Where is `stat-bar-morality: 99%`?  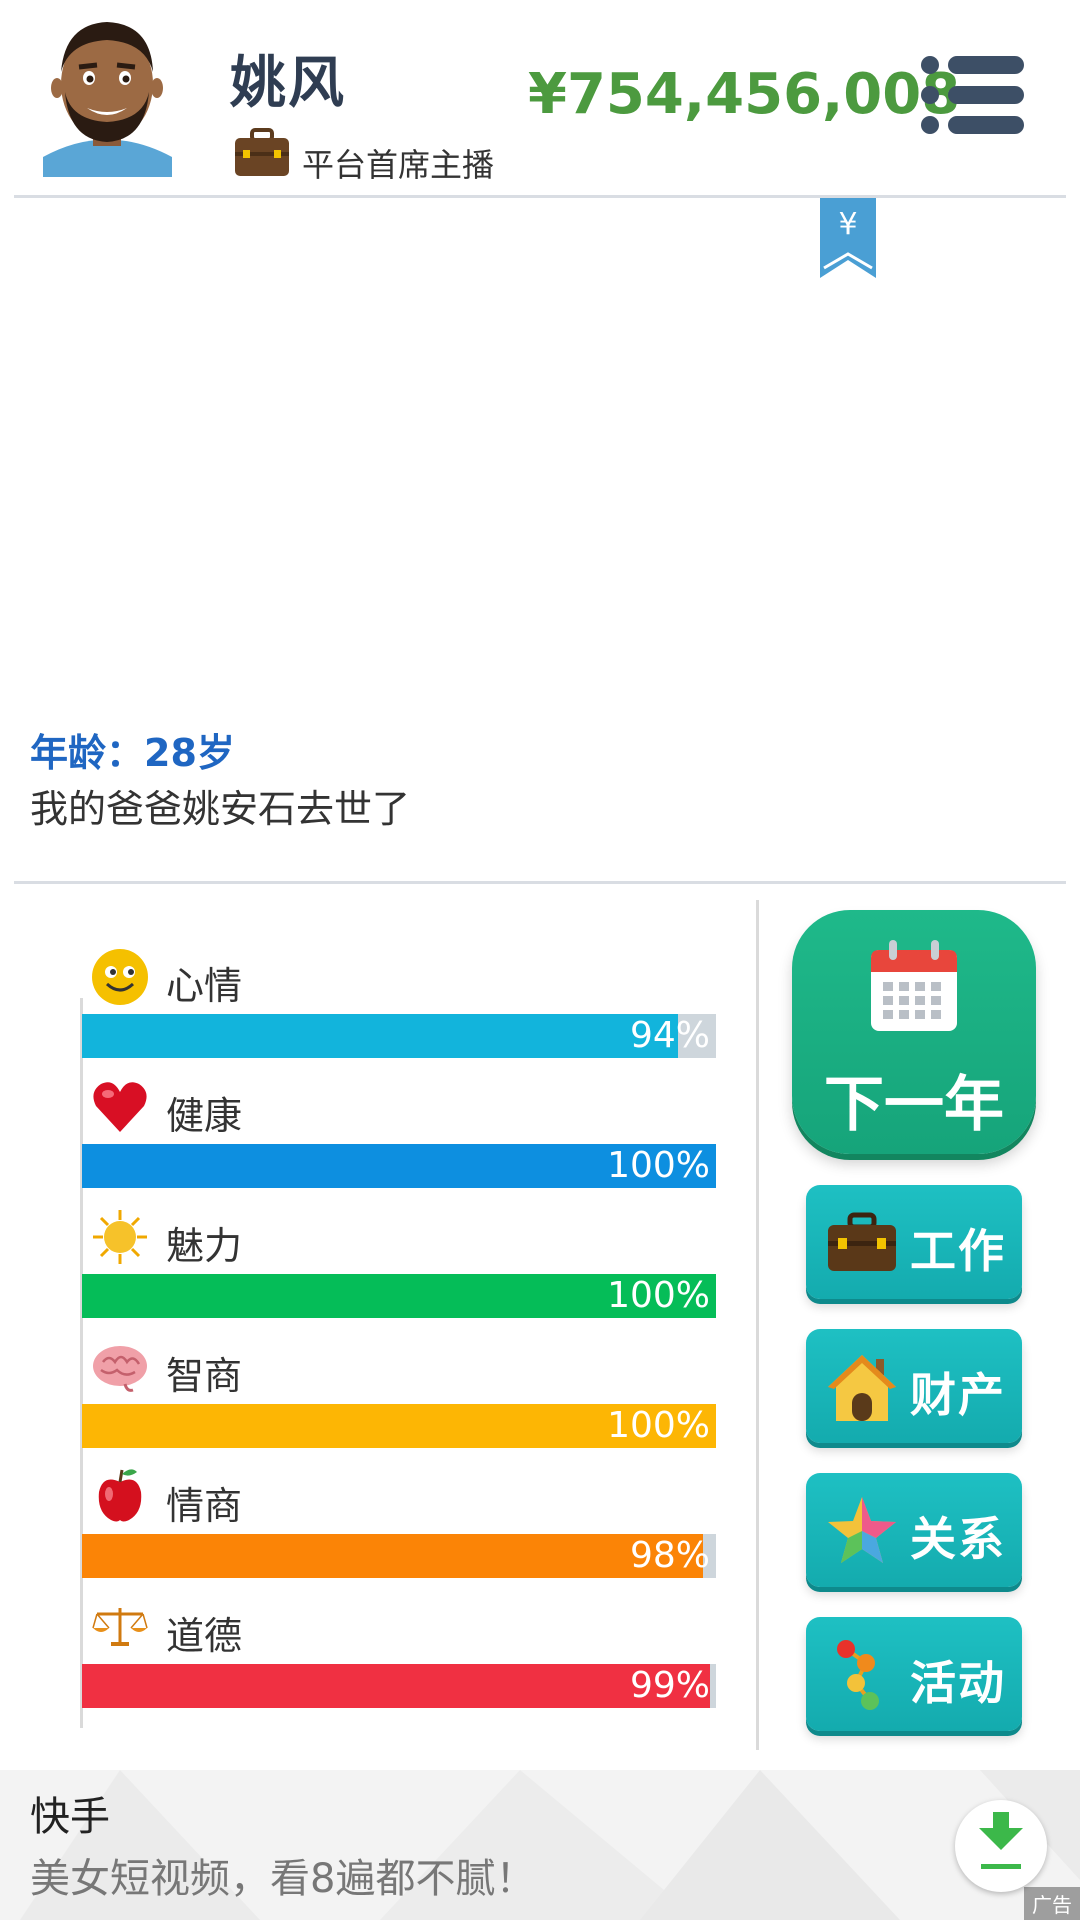 stat-bar-morality: 99% is located at coordinates (399, 1686).